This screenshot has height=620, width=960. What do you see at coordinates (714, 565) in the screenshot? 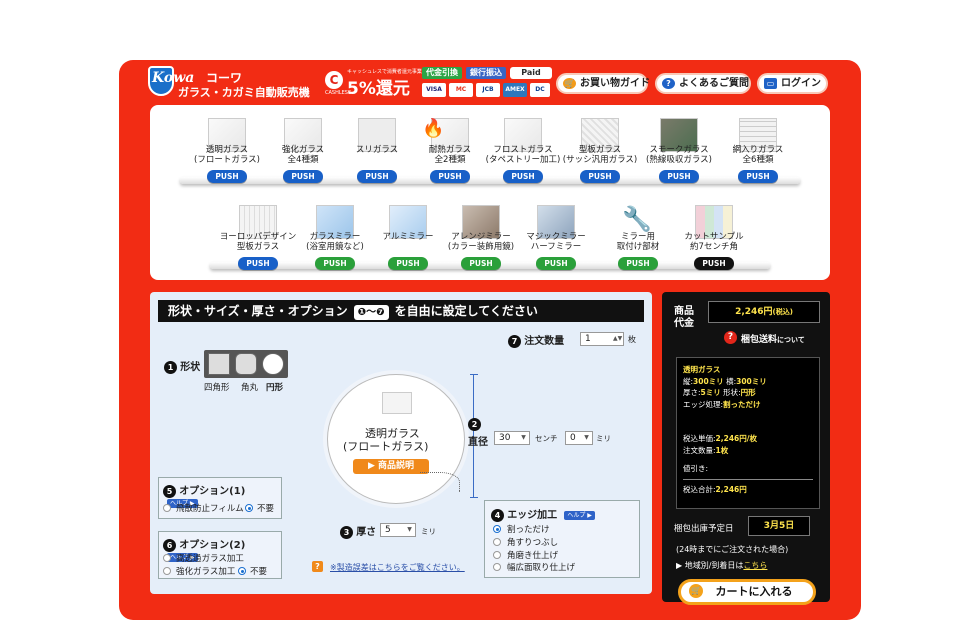
I see `region-label: 地域別/到着日は` at bounding box center [714, 565].